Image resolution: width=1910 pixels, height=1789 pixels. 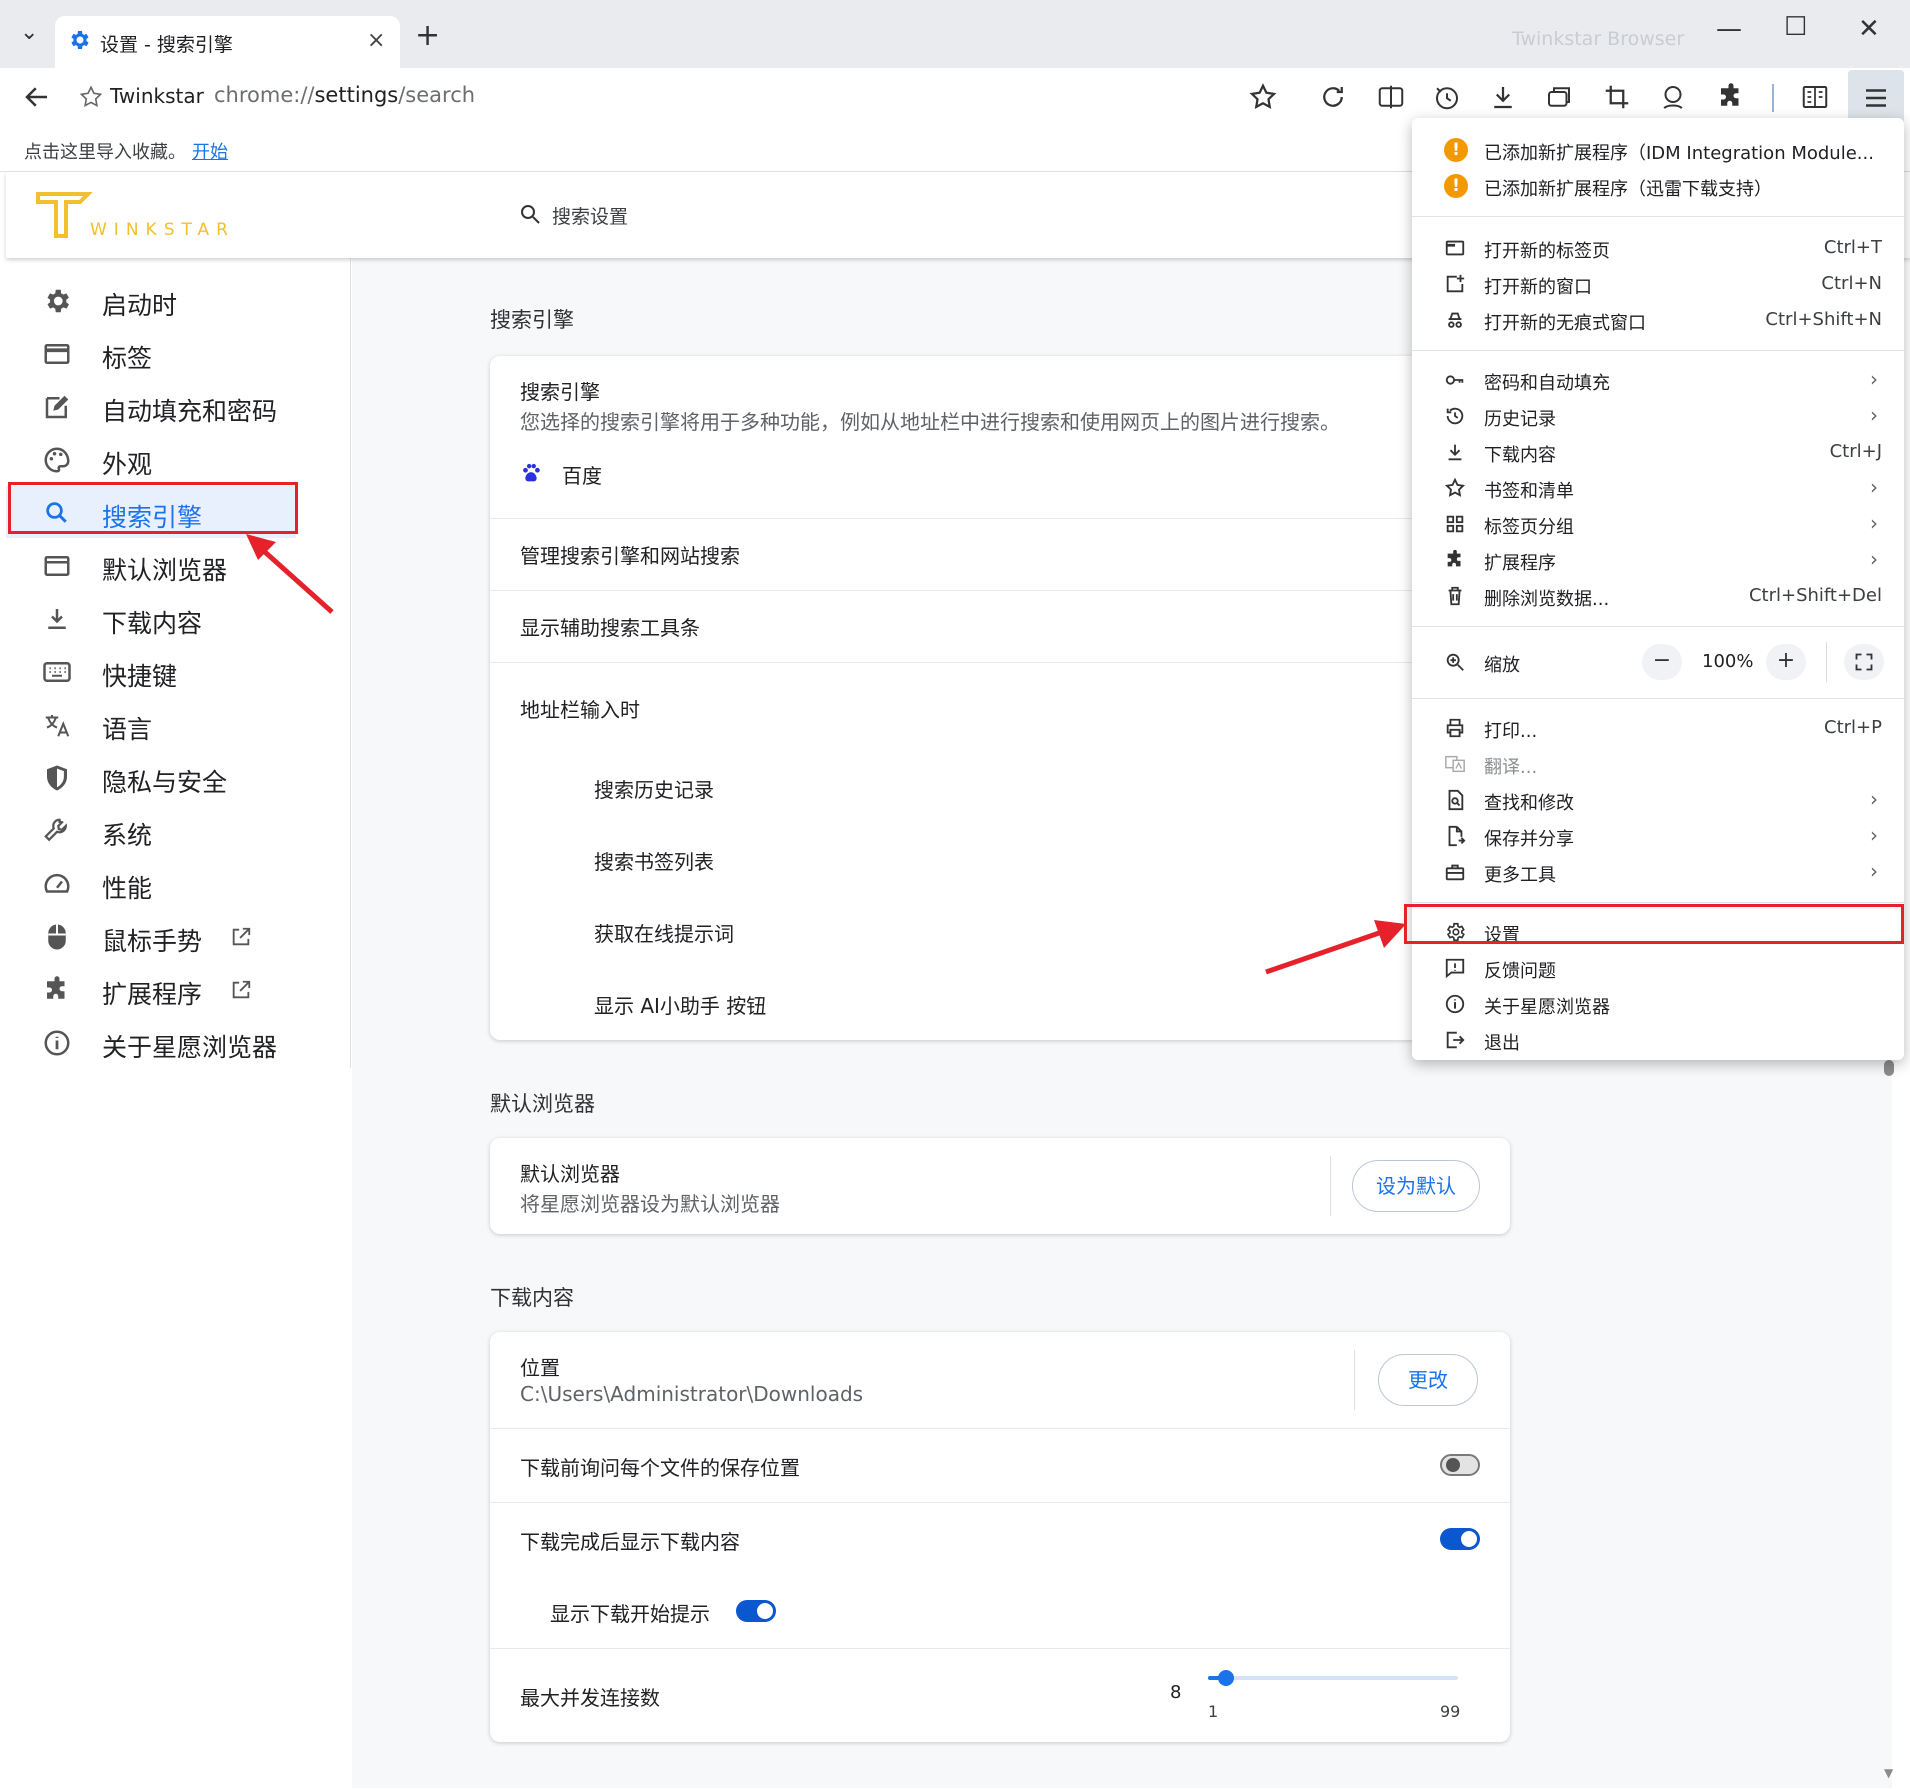 I want to click on sidebar-item-label: 语言, so click(x=127, y=729).